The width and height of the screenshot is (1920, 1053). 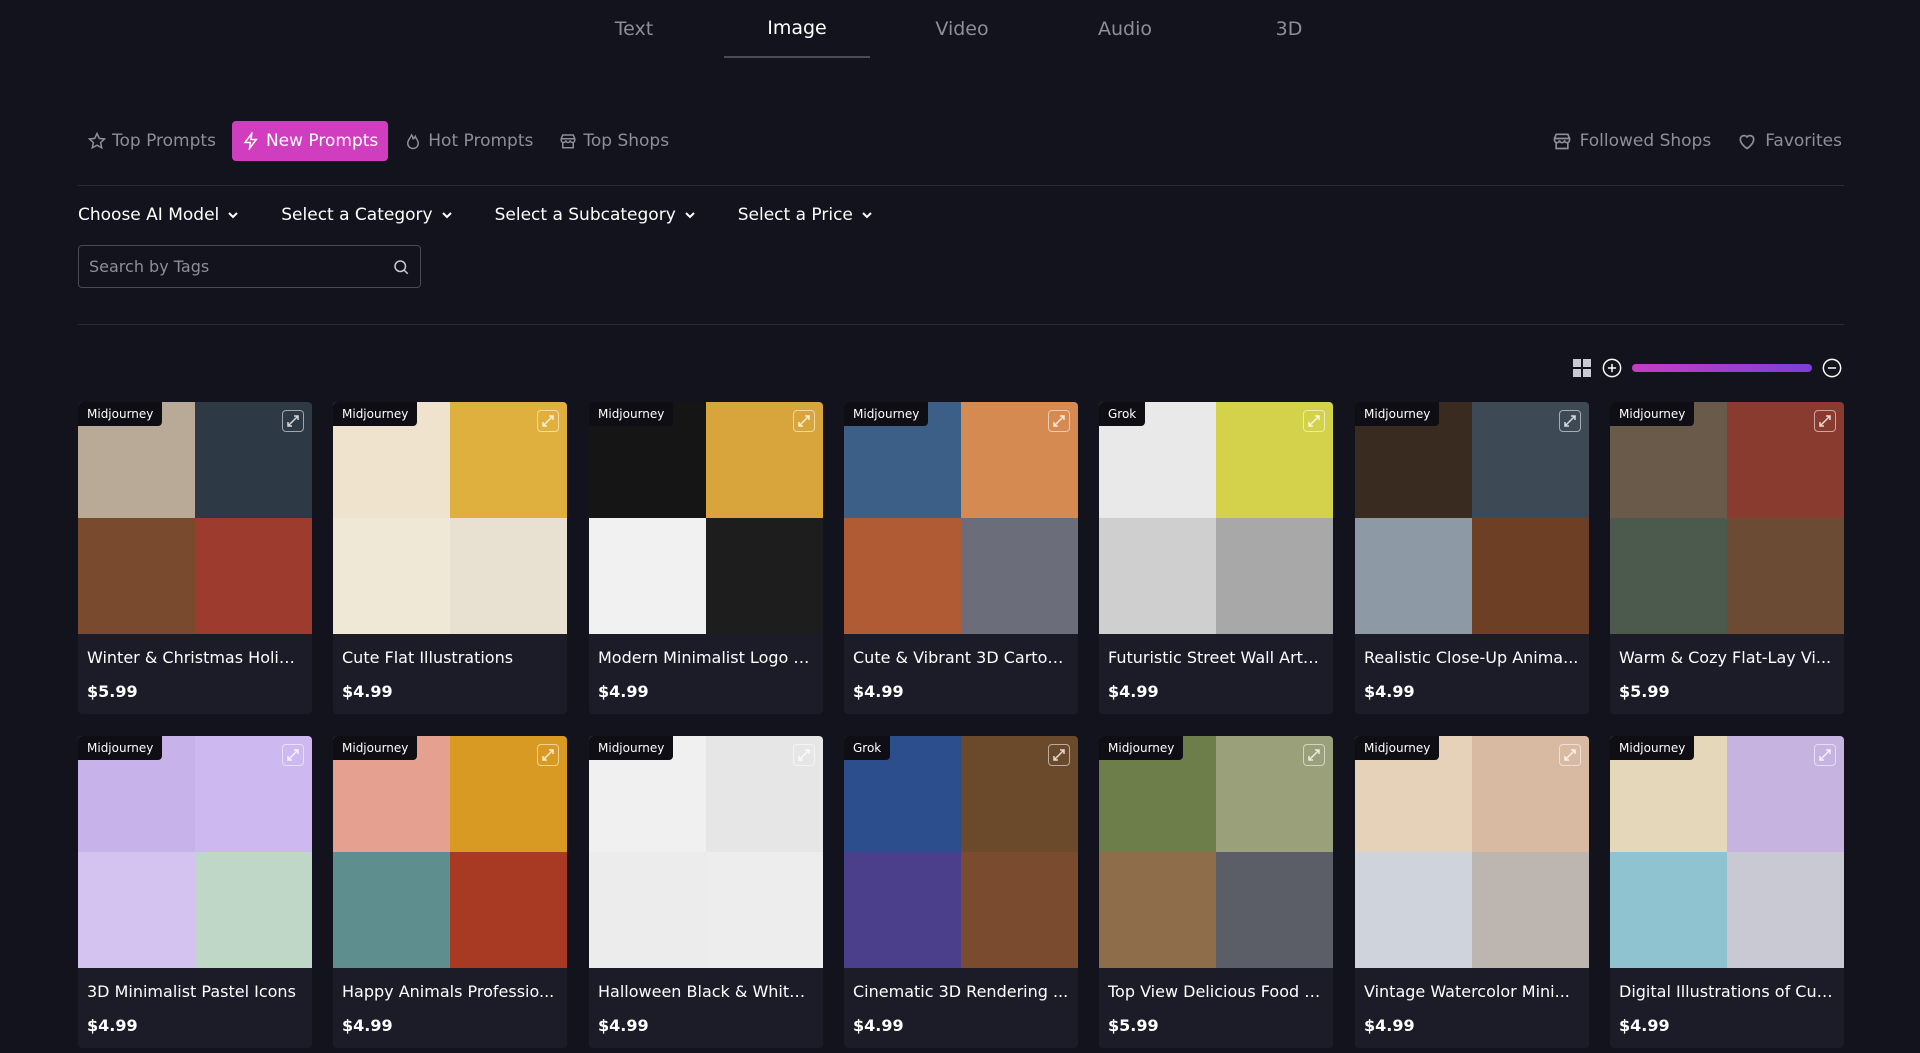 I want to click on tab-new-prompts: New Prompts, so click(x=310, y=141).